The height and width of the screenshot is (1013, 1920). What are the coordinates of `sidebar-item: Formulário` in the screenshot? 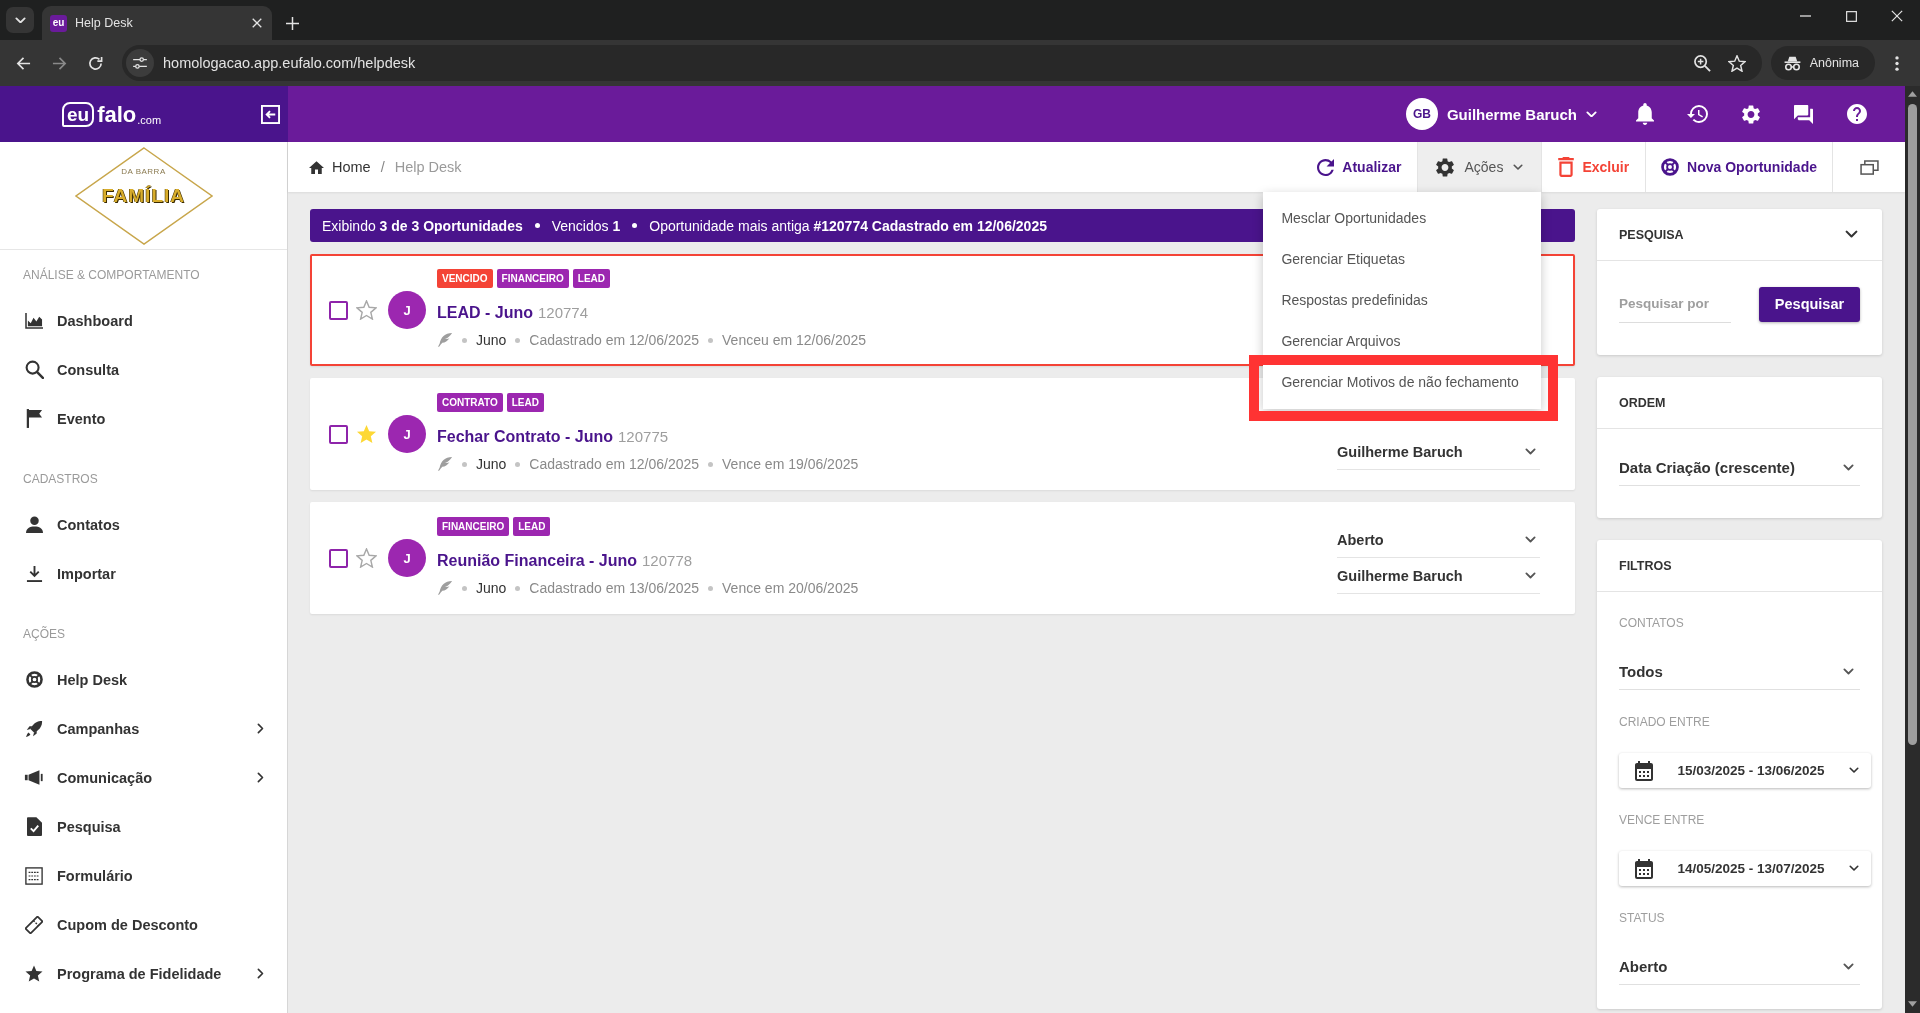 It's located at (143, 875).